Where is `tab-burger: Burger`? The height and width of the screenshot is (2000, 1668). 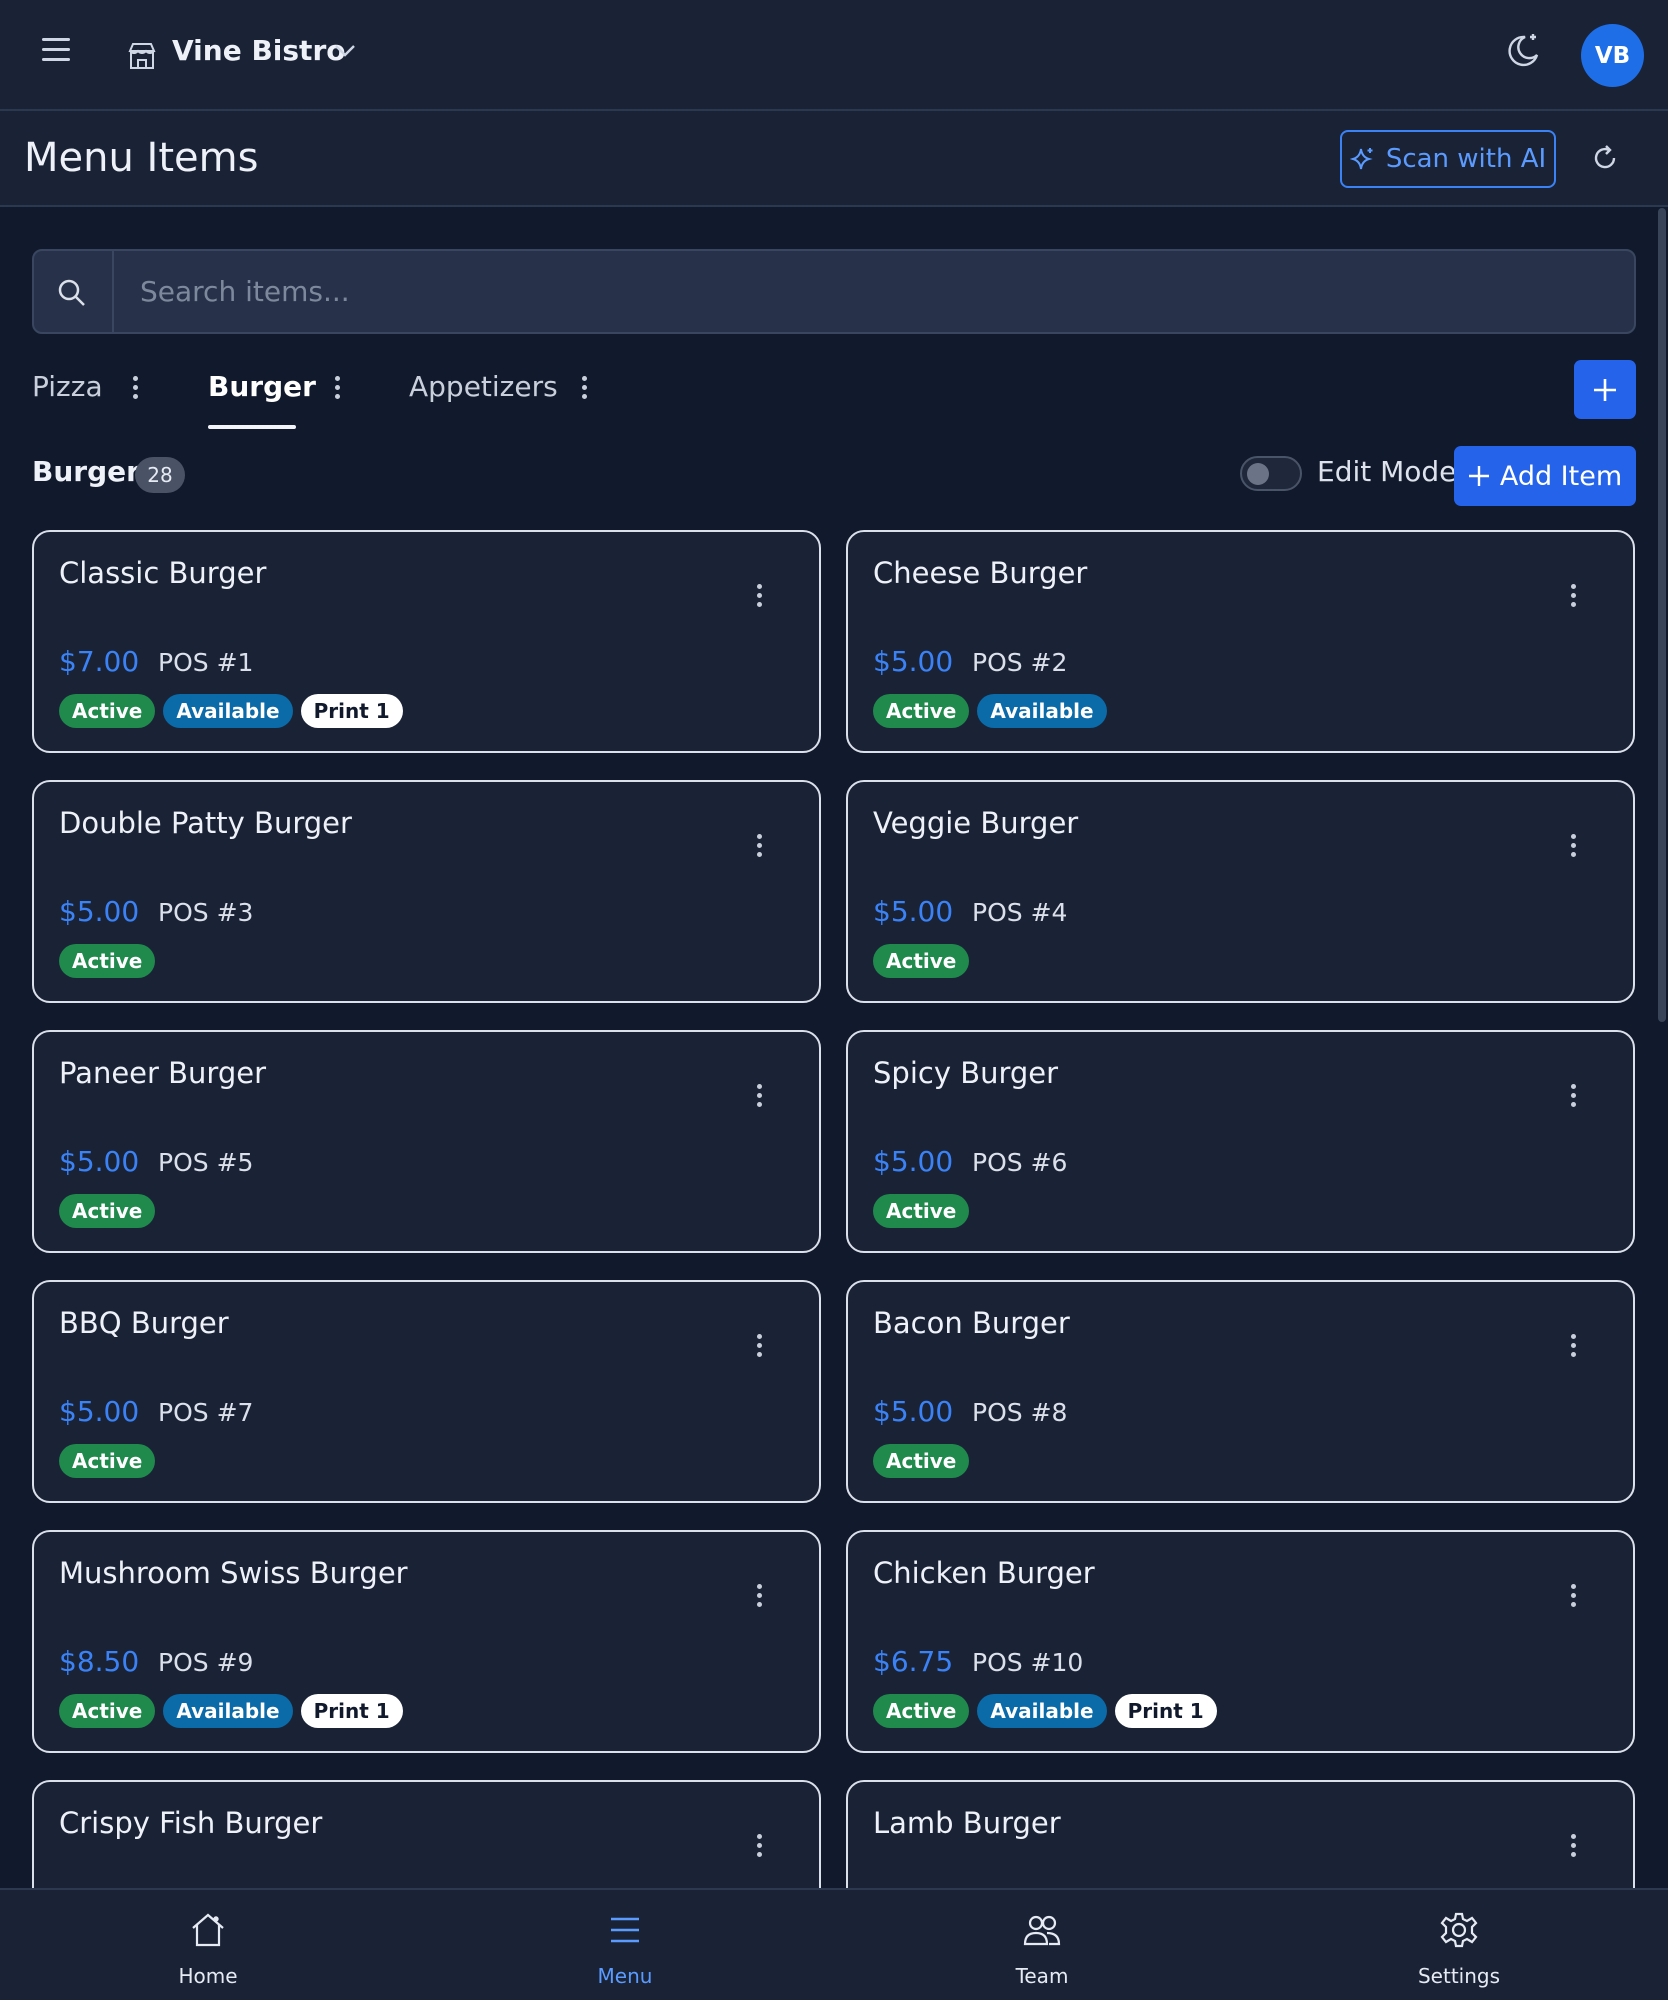 tab-burger: Burger is located at coordinates (262, 386).